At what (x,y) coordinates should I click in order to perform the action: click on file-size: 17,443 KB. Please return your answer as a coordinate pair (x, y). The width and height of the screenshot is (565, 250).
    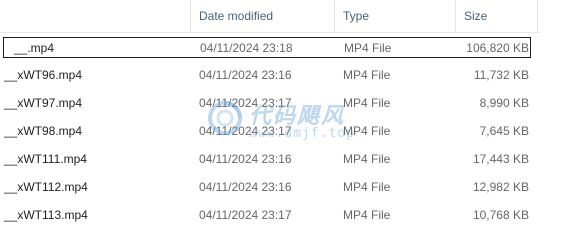
    Looking at the image, I should click on (500, 159).